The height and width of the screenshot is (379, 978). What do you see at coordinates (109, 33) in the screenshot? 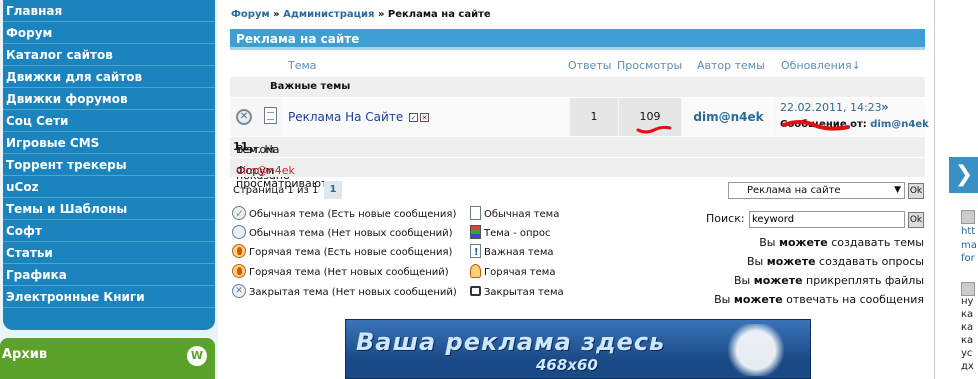
I see `sidebar-item-forum: Форум` at bounding box center [109, 33].